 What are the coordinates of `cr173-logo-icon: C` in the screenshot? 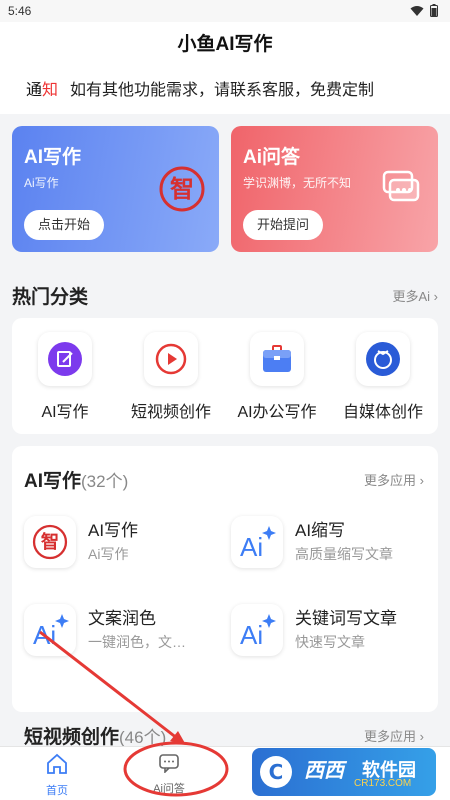 It's located at (276, 772).